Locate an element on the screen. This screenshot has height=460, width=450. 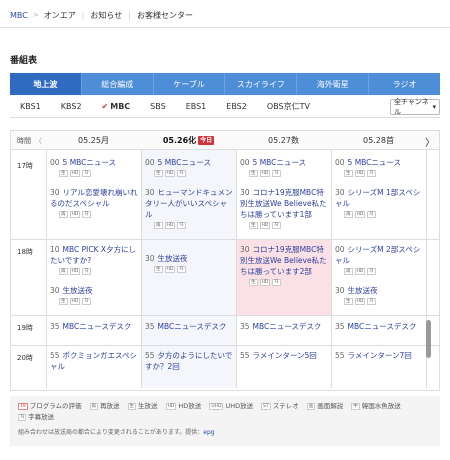
program-item: 00 シリーズM 2部スペシャル 再 HD 자 is located at coordinates (379, 259).